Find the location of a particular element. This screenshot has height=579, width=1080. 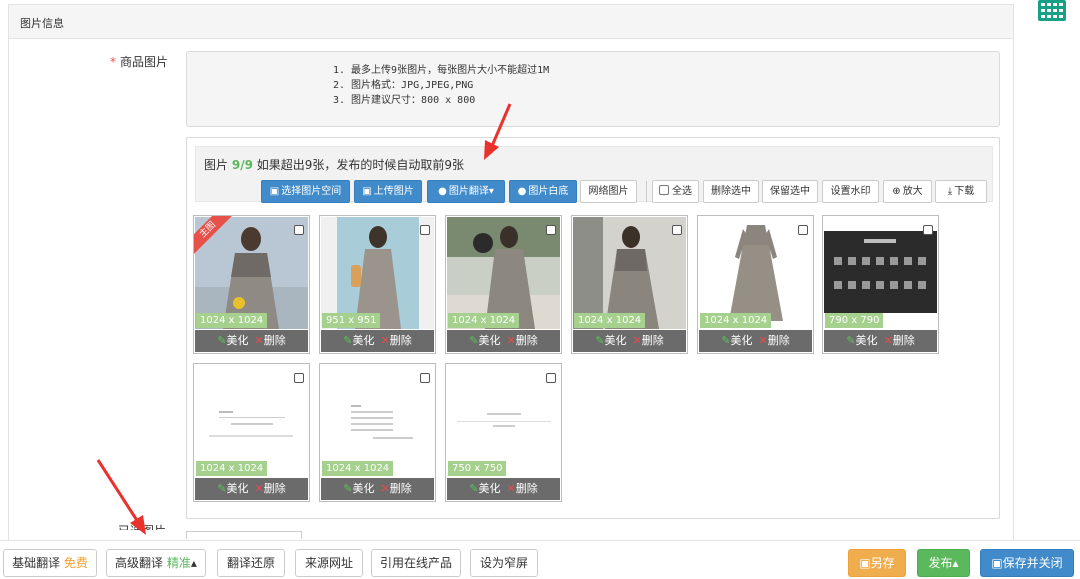

publish-label: 发布 is located at coordinates (940, 563).